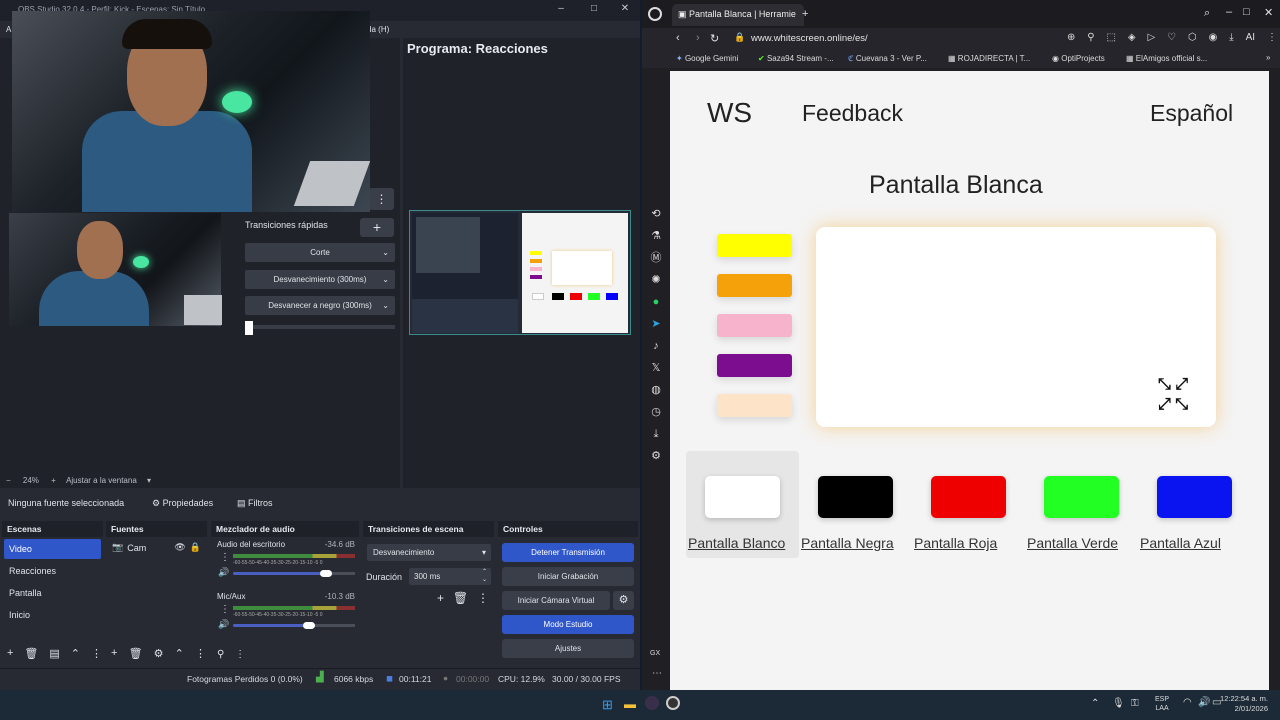 This screenshot has height=720, width=1280. I want to click on new-tab-icon: +, so click(805, 14).